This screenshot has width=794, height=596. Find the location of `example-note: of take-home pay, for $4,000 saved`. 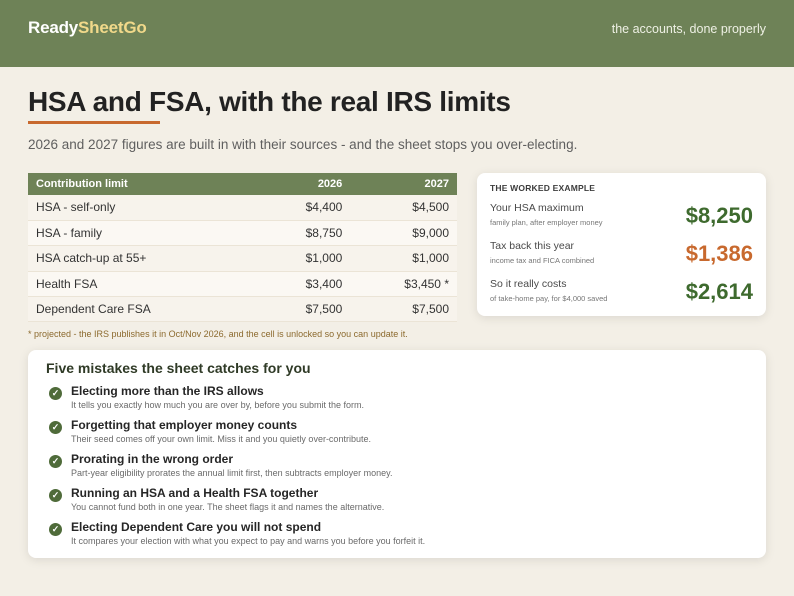

example-note: of take-home pay, for $4,000 saved is located at coordinates (549, 298).